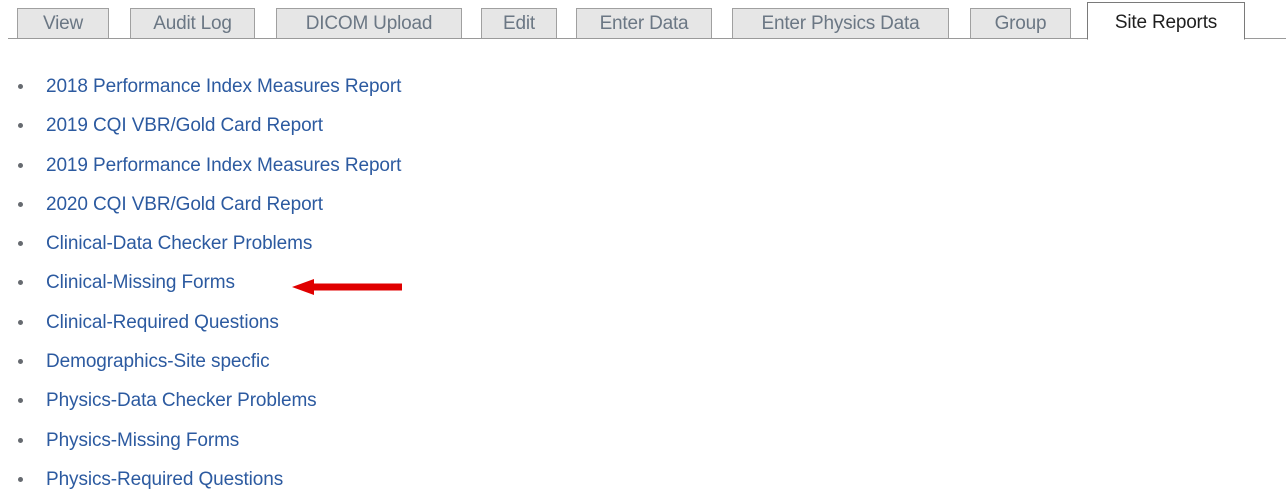 The height and width of the screenshot is (489, 1286). What do you see at coordinates (184, 125) in the screenshot?
I see `report-link-2019-cqi-vbr-gold-card: 2019 CQI VBR/Gold Card Report` at bounding box center [184, 125].